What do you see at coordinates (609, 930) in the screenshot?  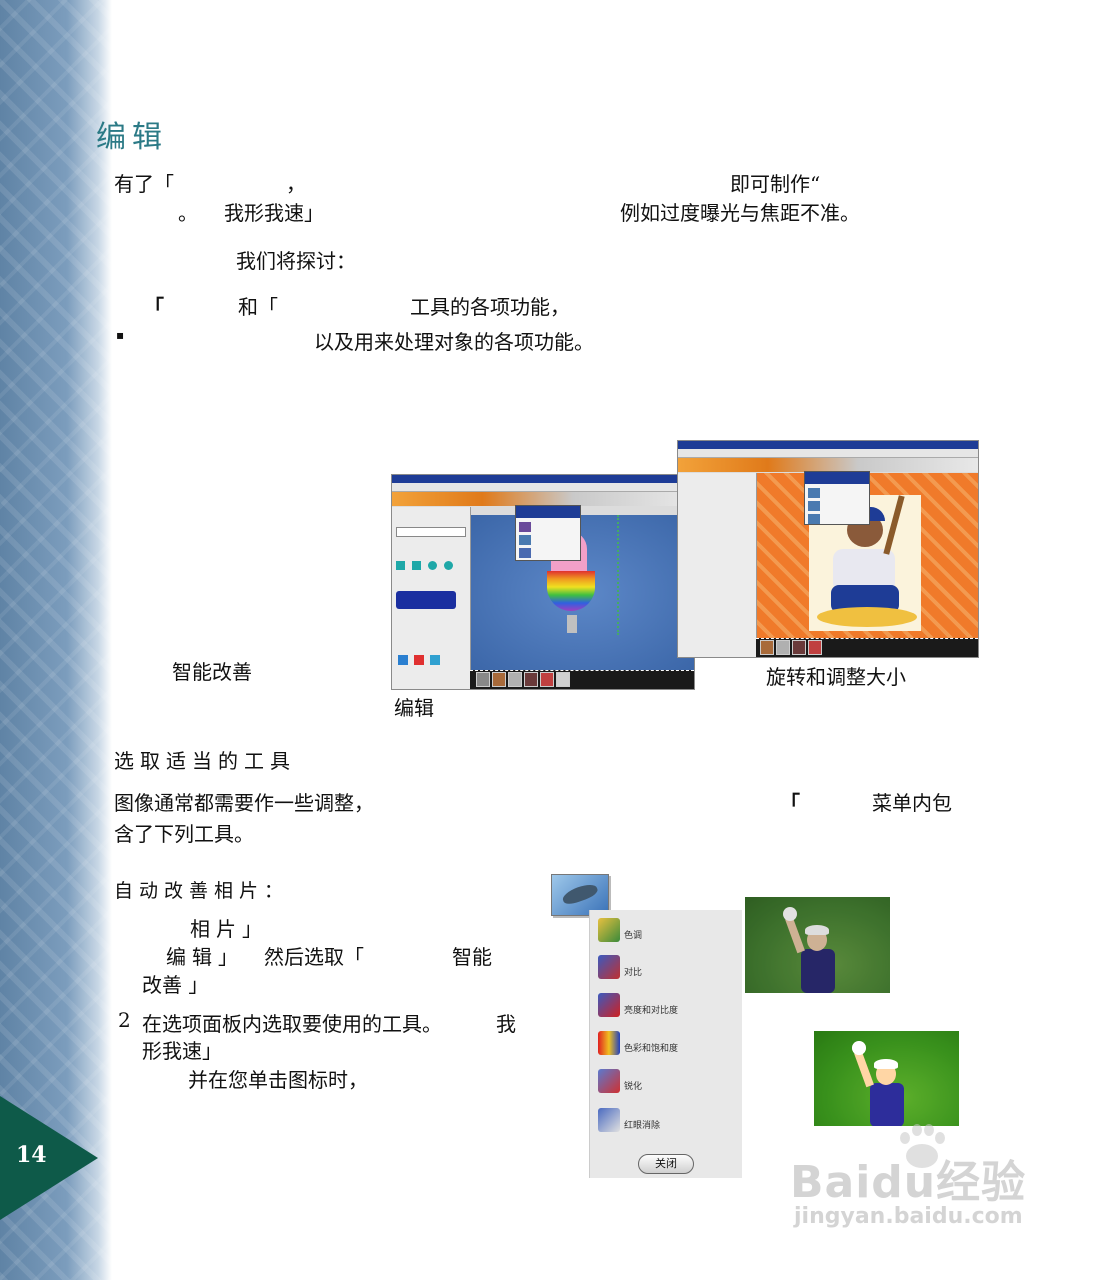 I see `hue-icon` at bounding box center [609, 930].